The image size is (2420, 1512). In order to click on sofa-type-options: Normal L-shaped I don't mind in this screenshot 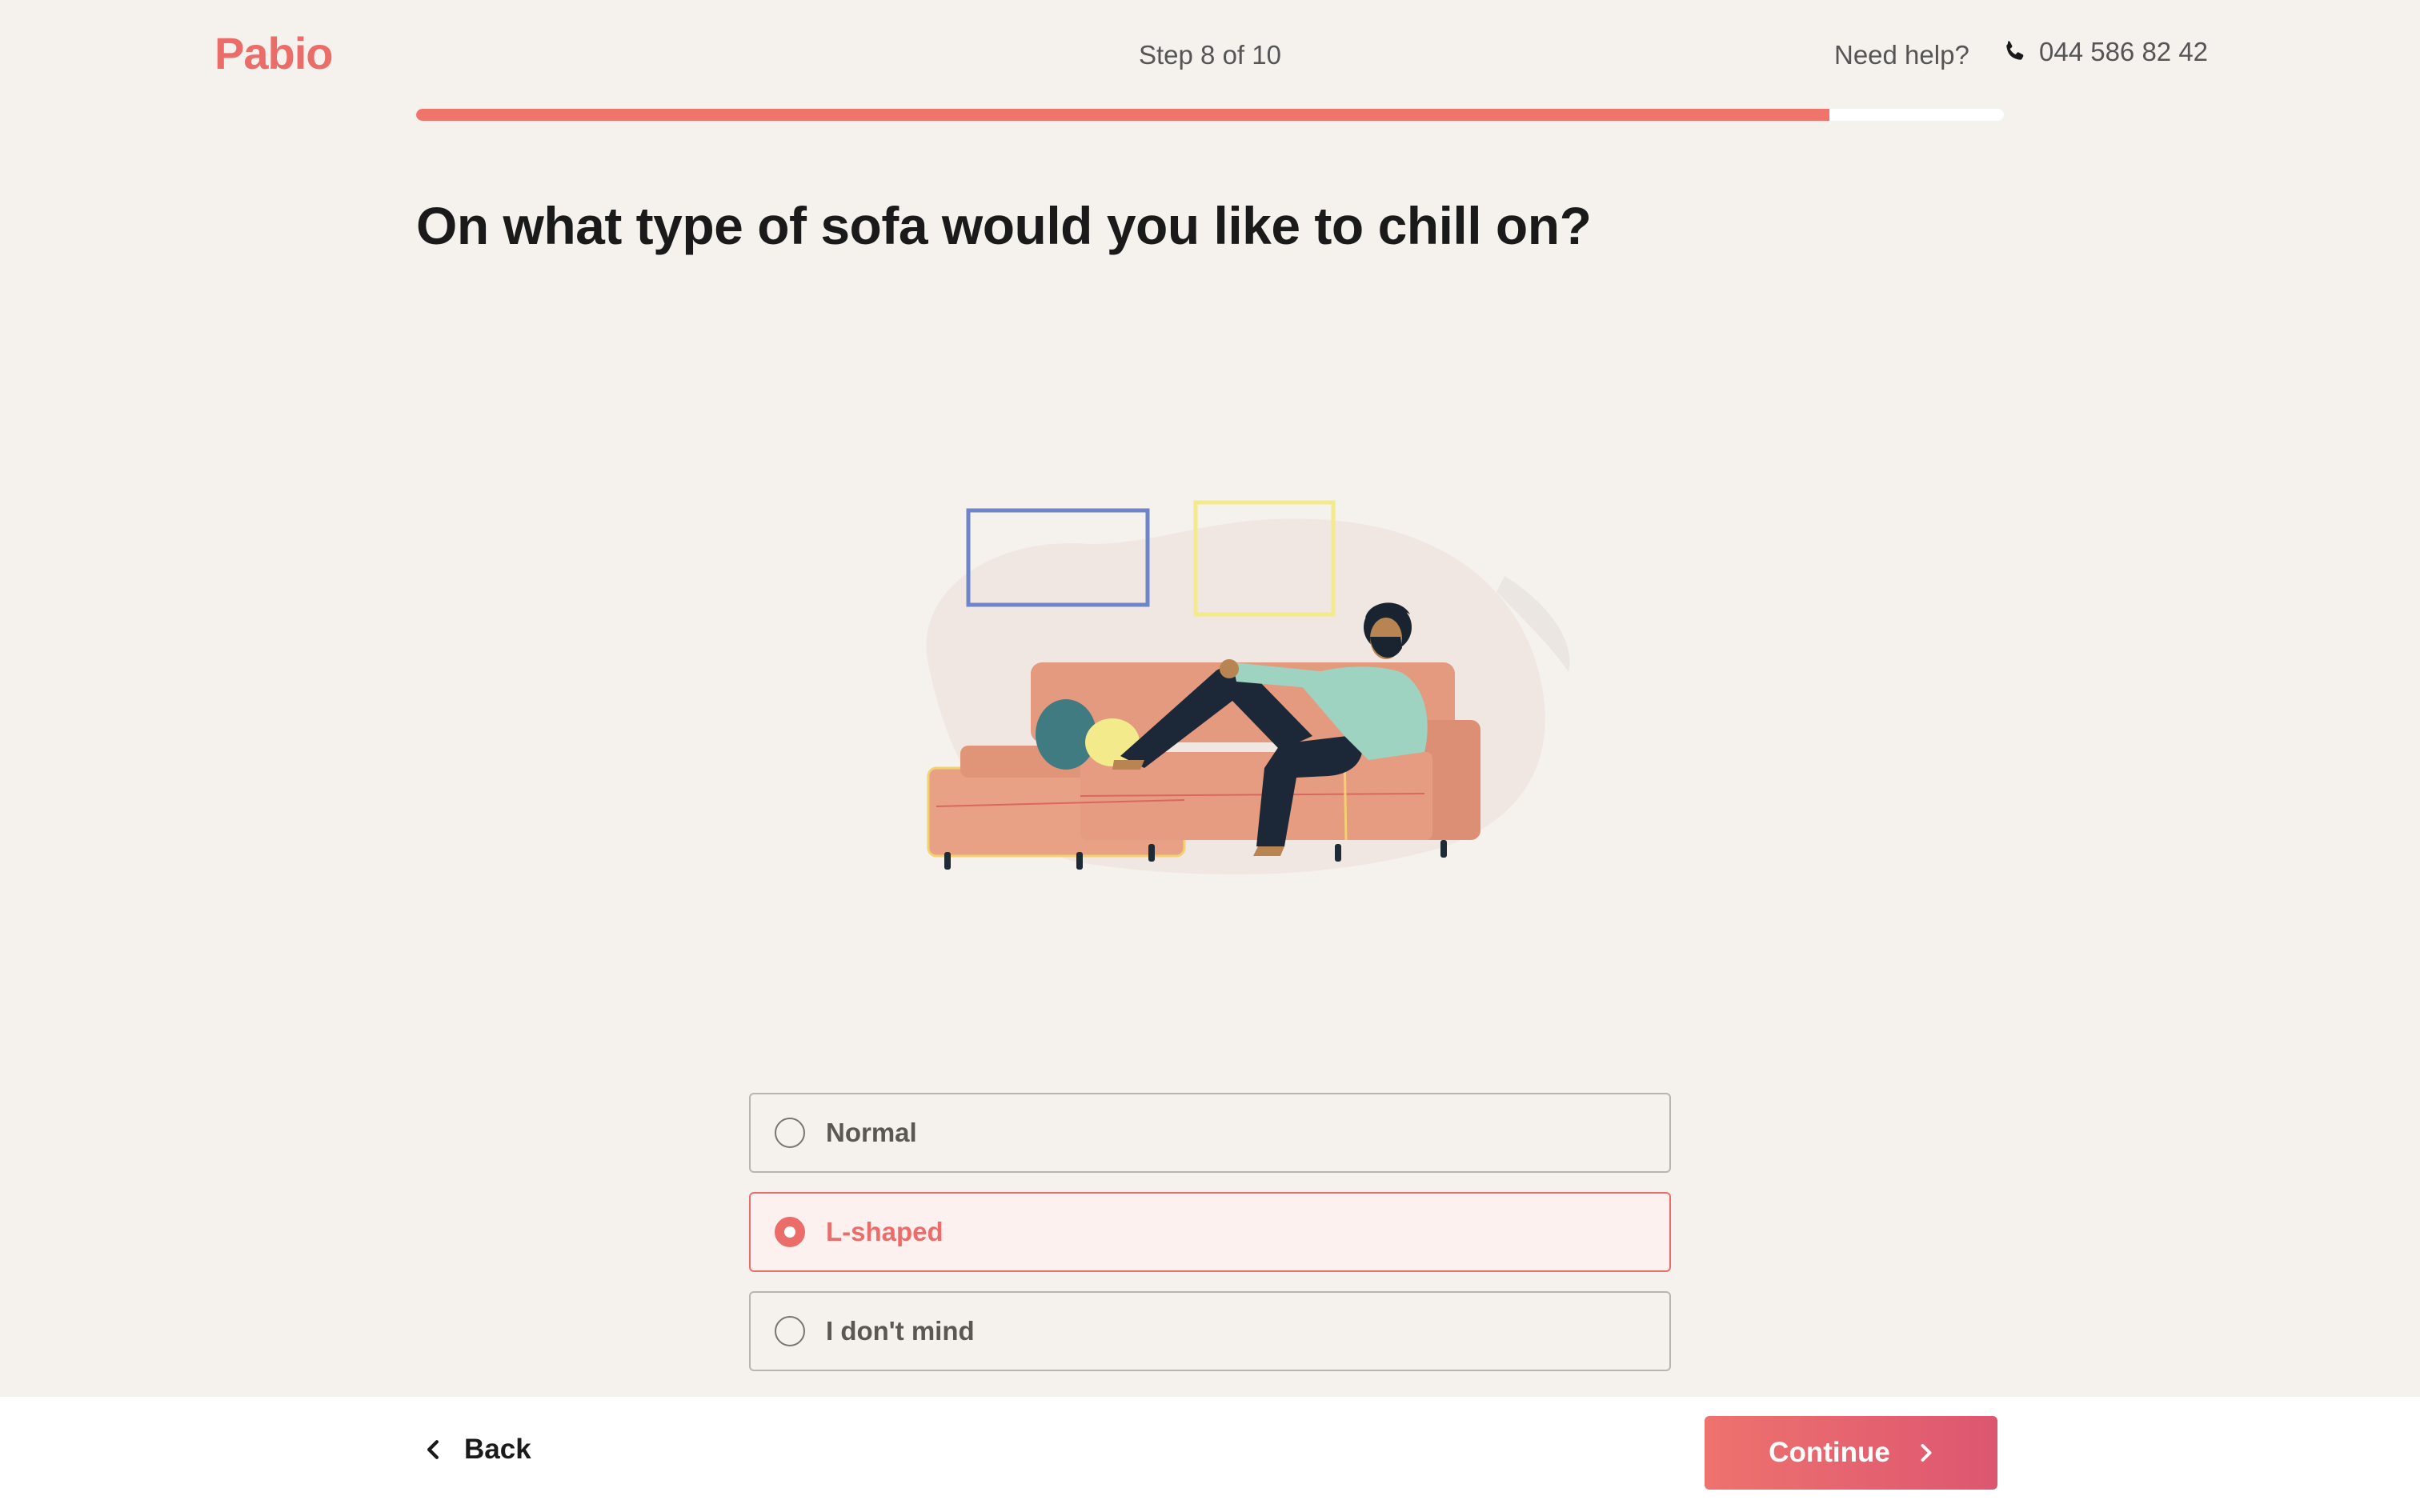, I will do `click(1210, 1241)`.